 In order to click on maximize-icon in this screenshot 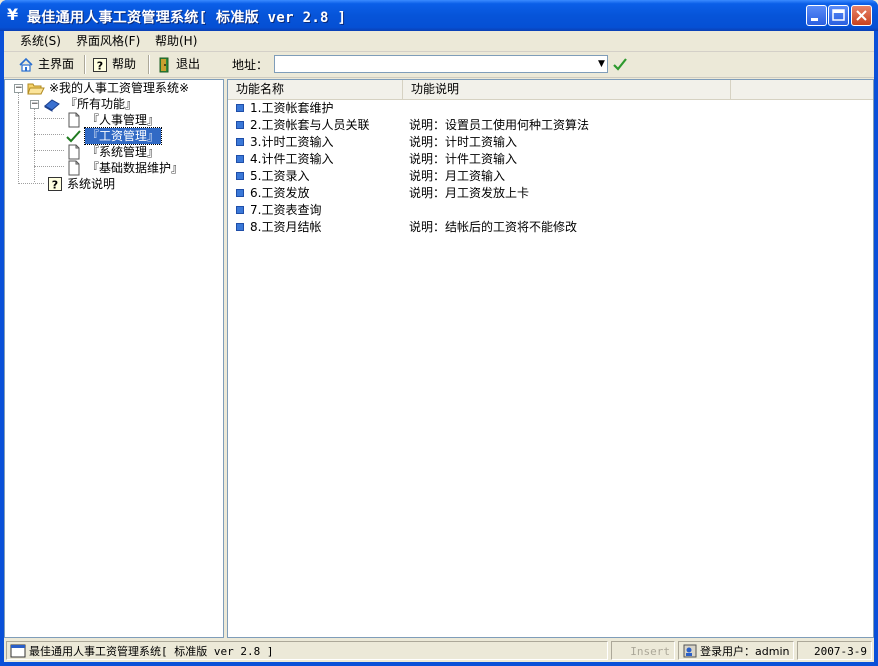, I will do `click(838, 15)`.